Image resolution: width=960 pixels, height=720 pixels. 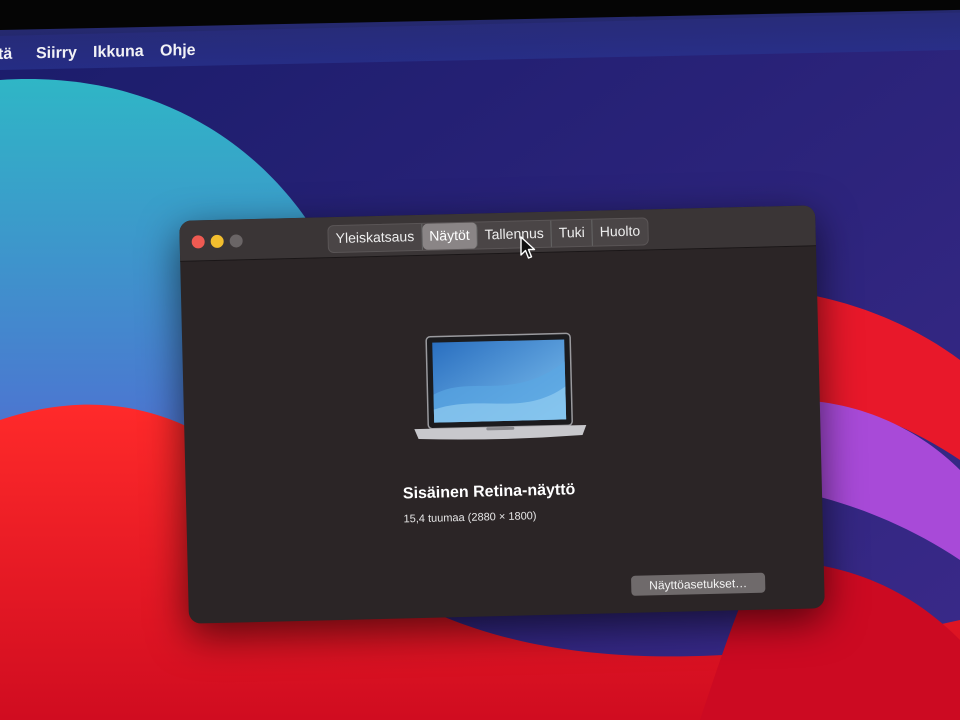 I want to click on mouse-cursor-icon, so click(x=528, y=247).